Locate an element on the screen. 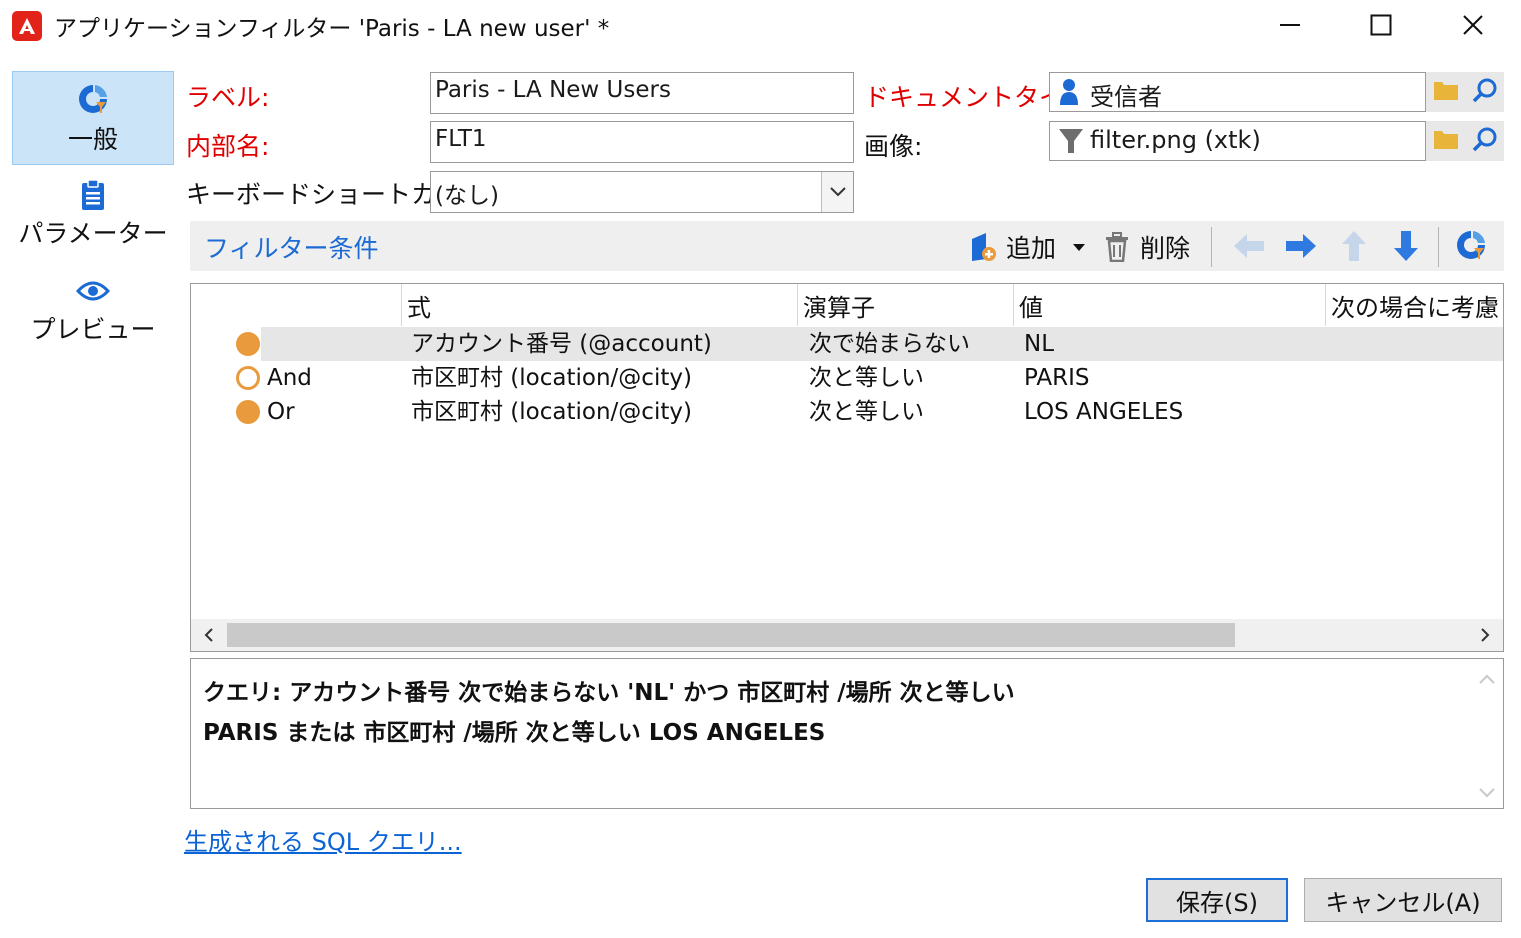 The width and height of the screenshot is (1521, 938). save-button: 保存(S) is located at coordinates (1217, 900).